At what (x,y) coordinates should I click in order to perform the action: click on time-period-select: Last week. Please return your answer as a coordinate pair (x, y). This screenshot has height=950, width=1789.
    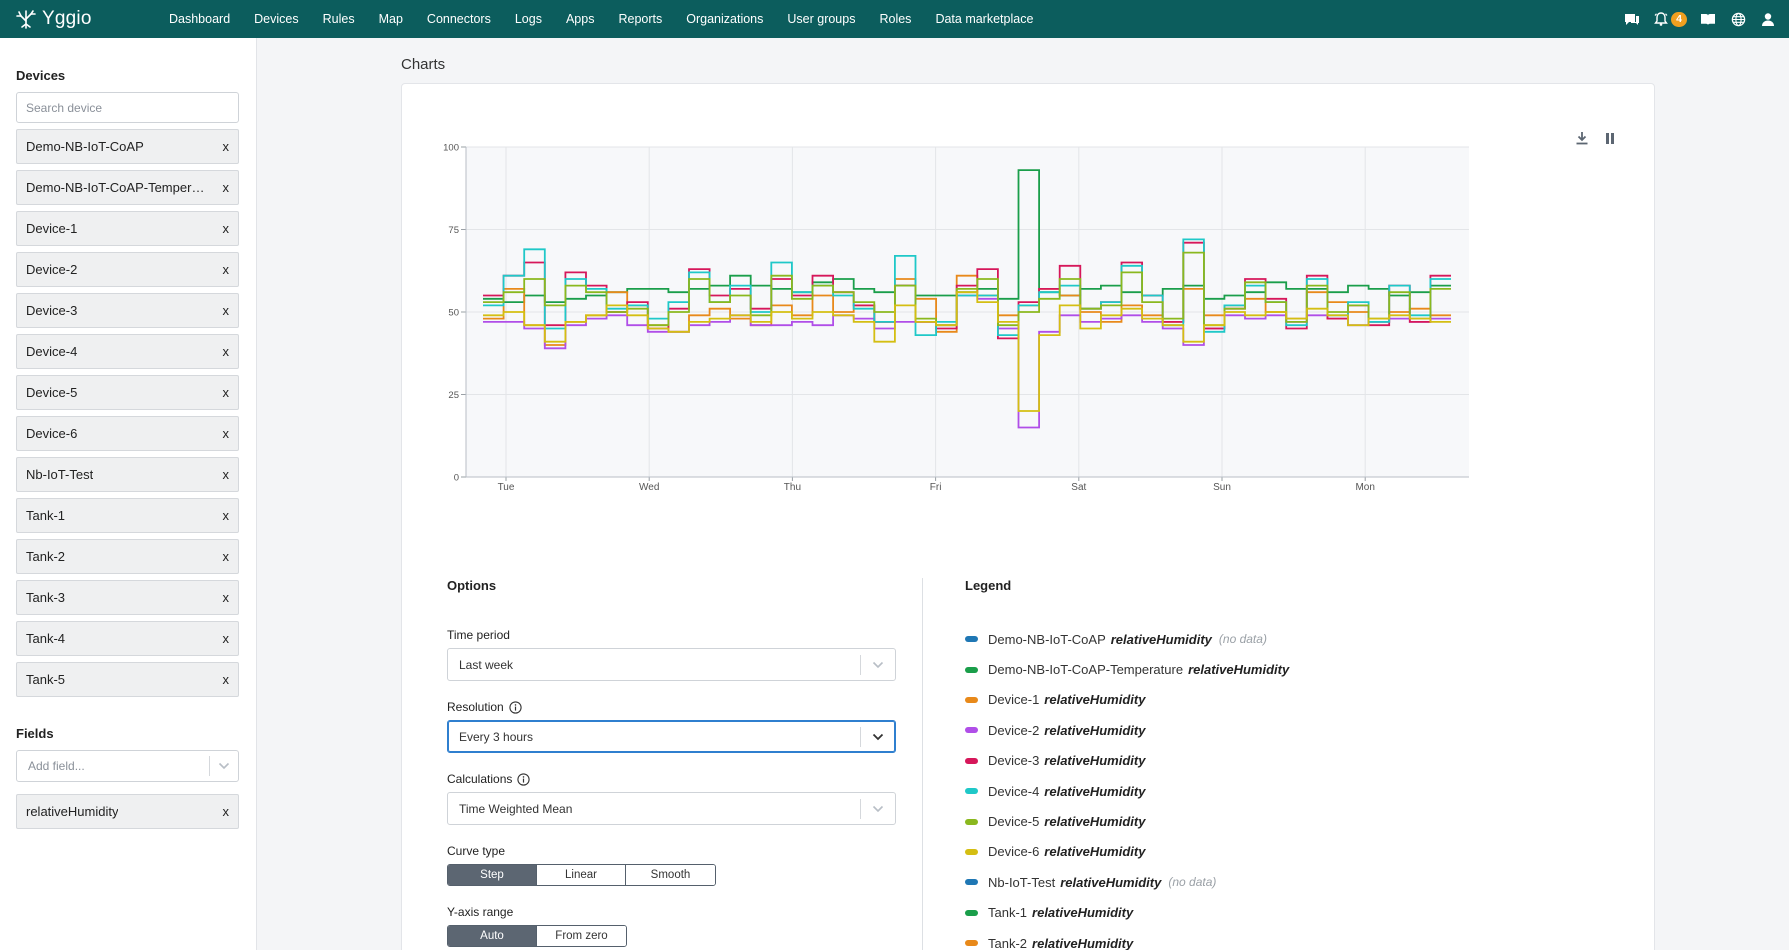
    Looking at the image, I should click on (671, 664).